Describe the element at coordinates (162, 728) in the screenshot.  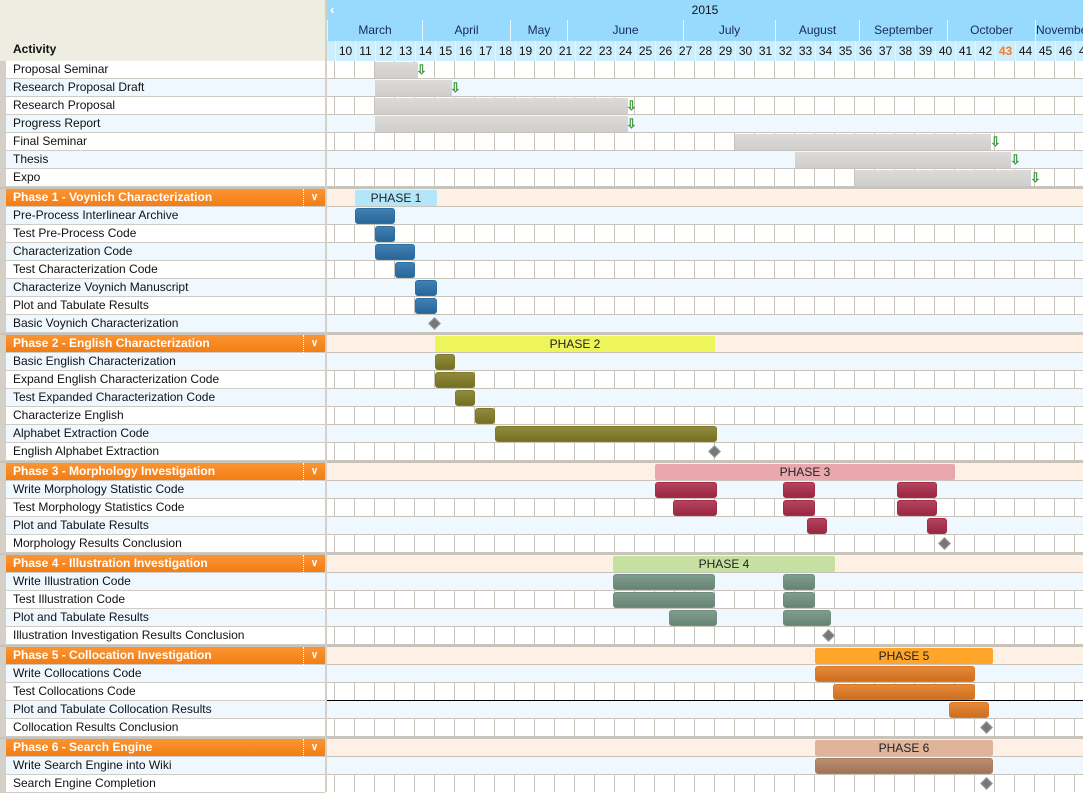
I see `activity-row: Collocation Results Conclusion` at that location.